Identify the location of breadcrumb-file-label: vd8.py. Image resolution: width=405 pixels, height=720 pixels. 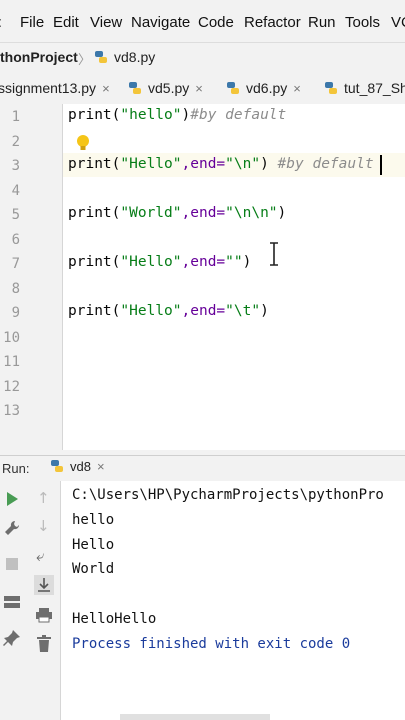
(135, 57).